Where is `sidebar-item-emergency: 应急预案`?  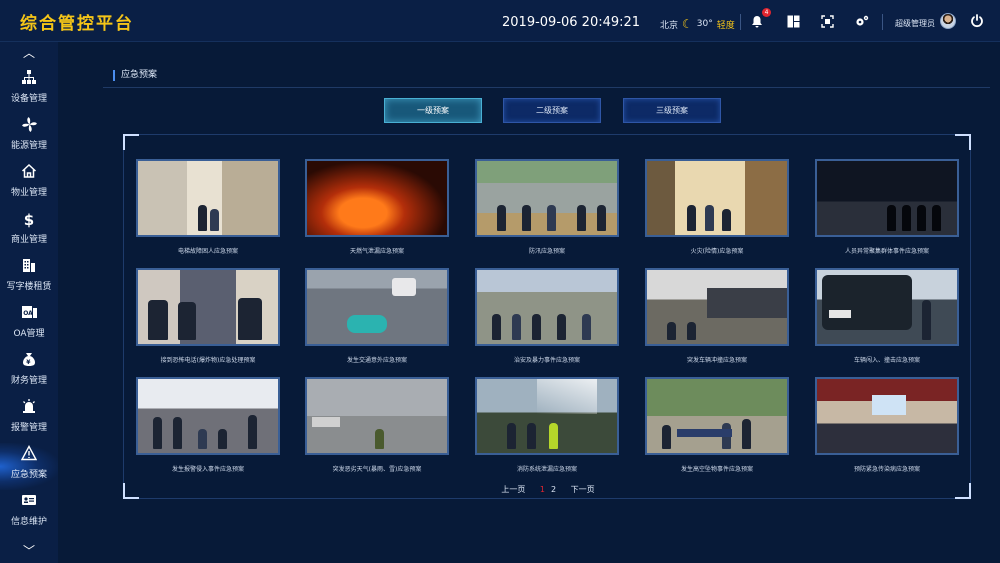
sidebar-item-emergency: 应急预案 is located at coordinates (29, 466).